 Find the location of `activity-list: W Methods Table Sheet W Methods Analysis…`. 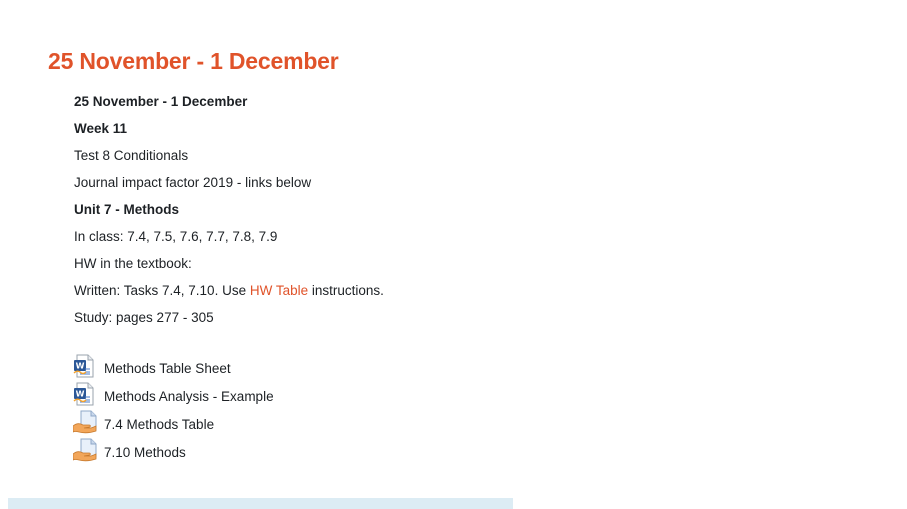

activity-list: W Methods Table Sheet W Methods Analysis… is located at coordinates (173, 408).